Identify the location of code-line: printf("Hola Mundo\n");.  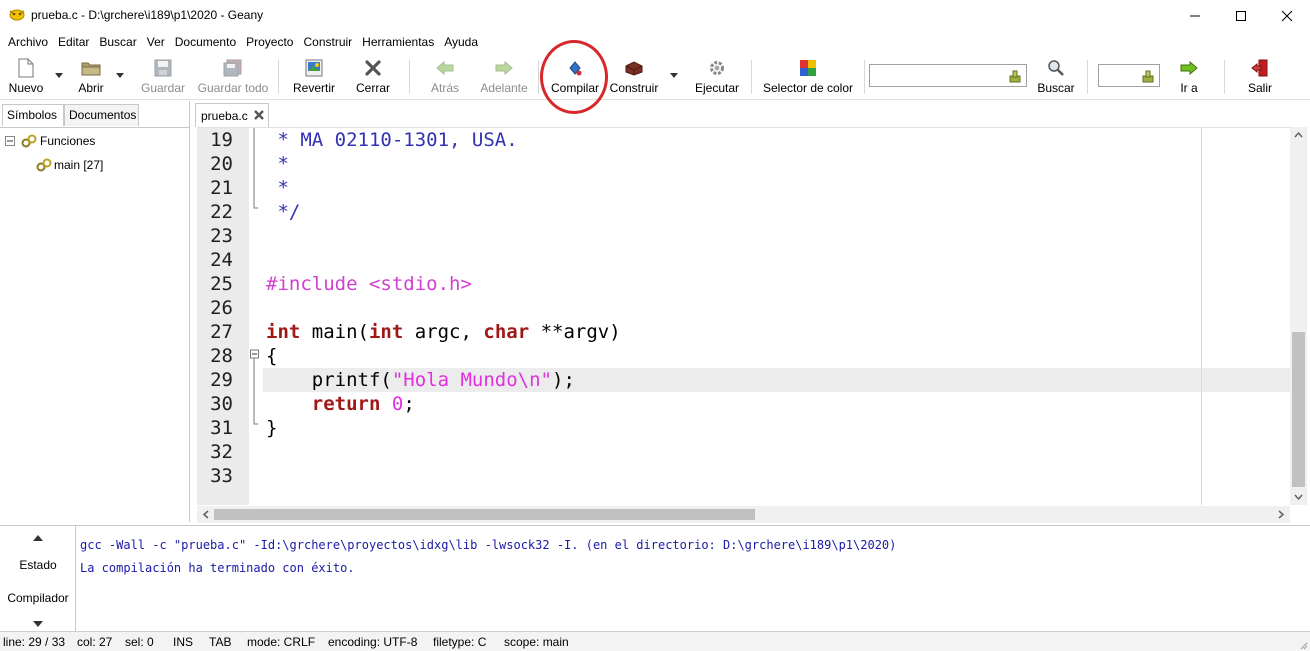
(420, 380).